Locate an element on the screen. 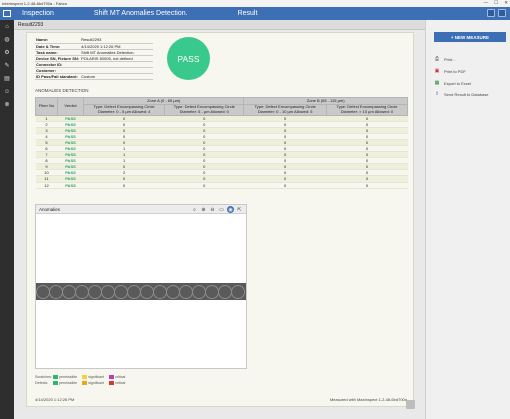 The width and height of the screenshot is (510, 419). nav-section: Inspection is located at coordinates (38, 13).